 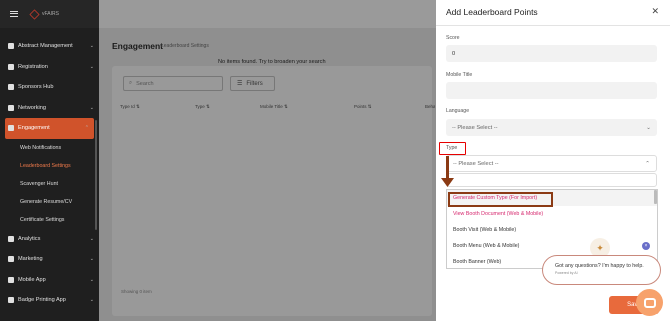 What do you see at coordinates (447, 171) in the screenshot?
I see `annotation-arrow-icon` at bounding box center [447, 171].